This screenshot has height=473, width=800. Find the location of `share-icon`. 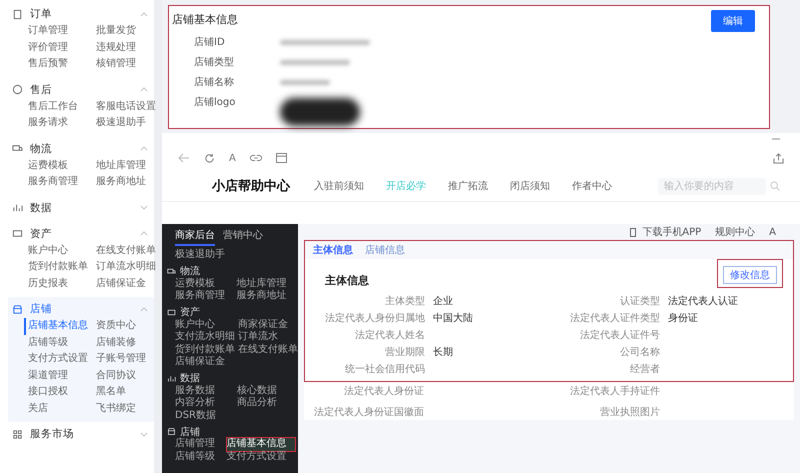

share-icon is located at coordinates (778, 158).